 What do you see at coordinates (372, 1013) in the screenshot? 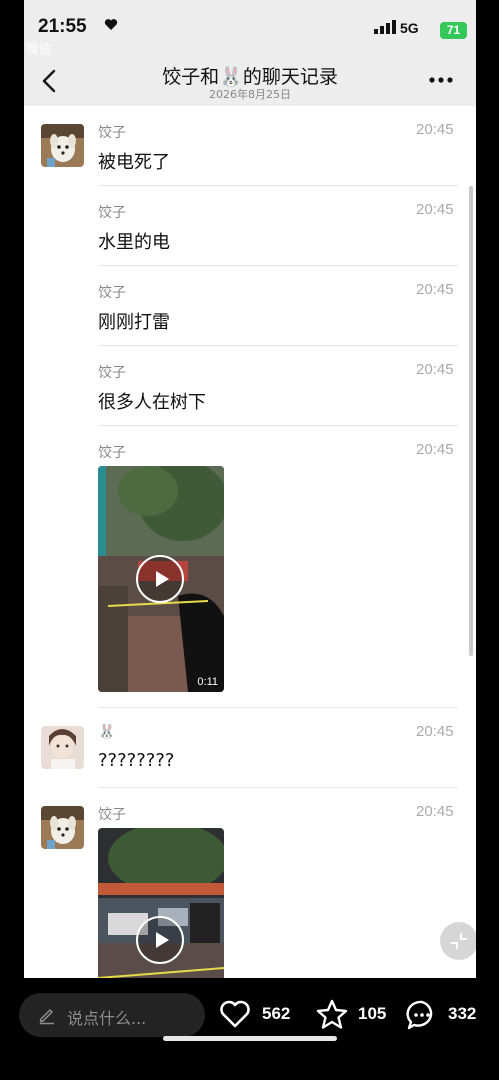
I see `favorite-count: 105` at bounding box center [372, 1013].